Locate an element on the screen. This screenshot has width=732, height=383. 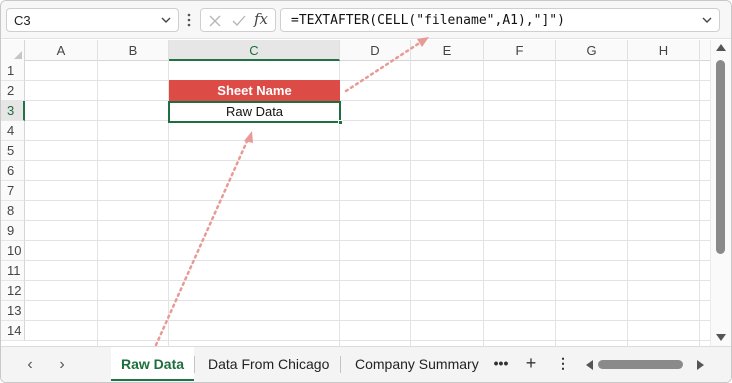
cell-c3-active: Raw Data is located at coordinates (254, 112).